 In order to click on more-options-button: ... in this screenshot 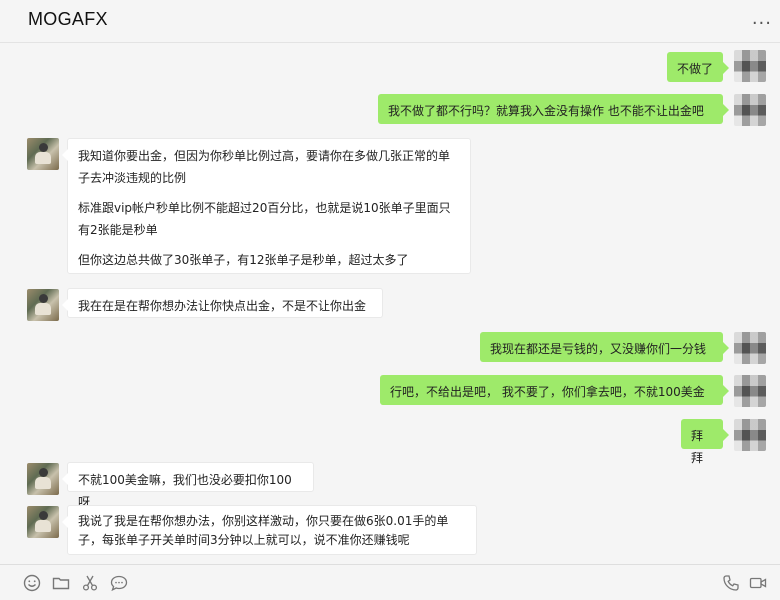, I will do `click(762, 18)`.